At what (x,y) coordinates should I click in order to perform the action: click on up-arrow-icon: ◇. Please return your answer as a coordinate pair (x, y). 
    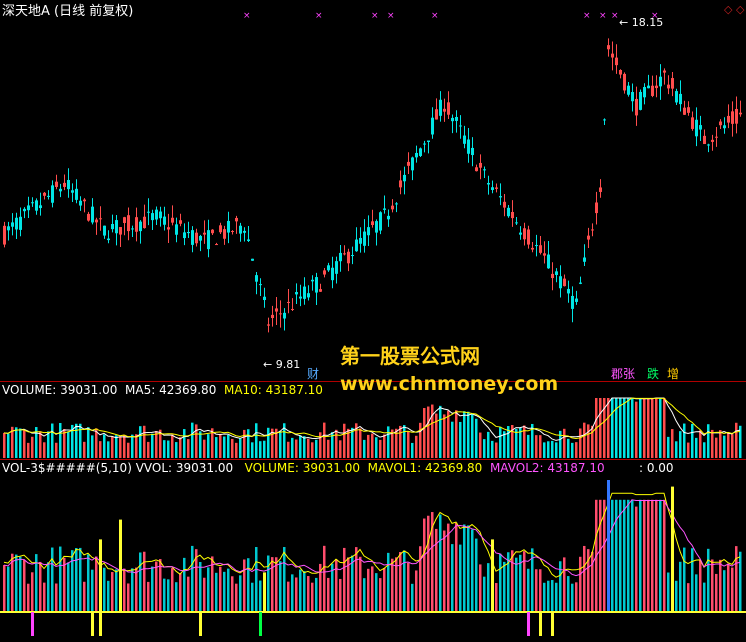
    Looking at the image, I should click on (728, 9).